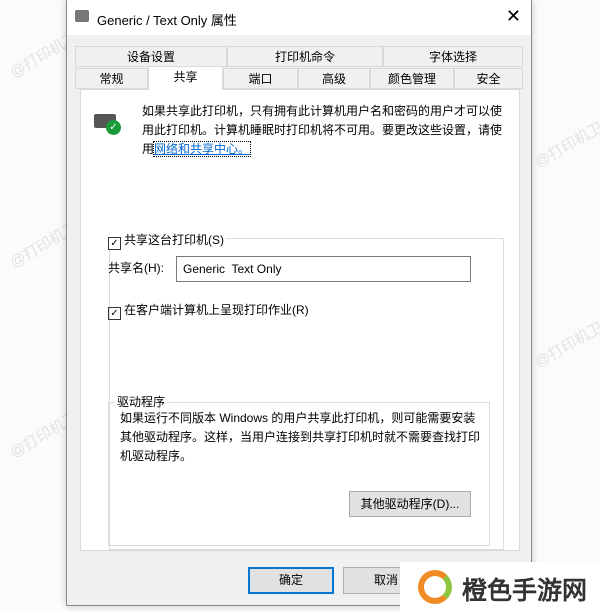 Image resolution: width=600 pixels, height=612 pixels. What do you see at coordinates (82, 16) in the screenshot?
I see `printer-icon` at bounding box center [82, 16].